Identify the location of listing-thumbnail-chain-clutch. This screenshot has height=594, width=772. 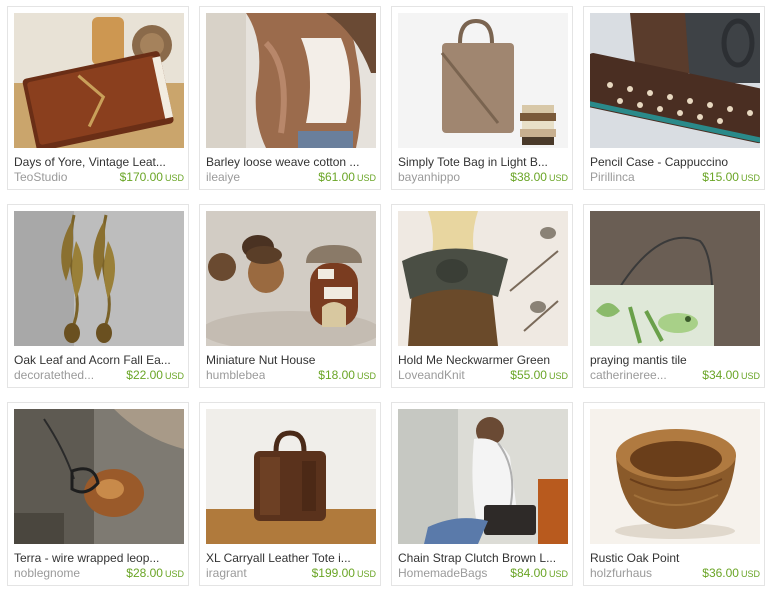
(483, 476).